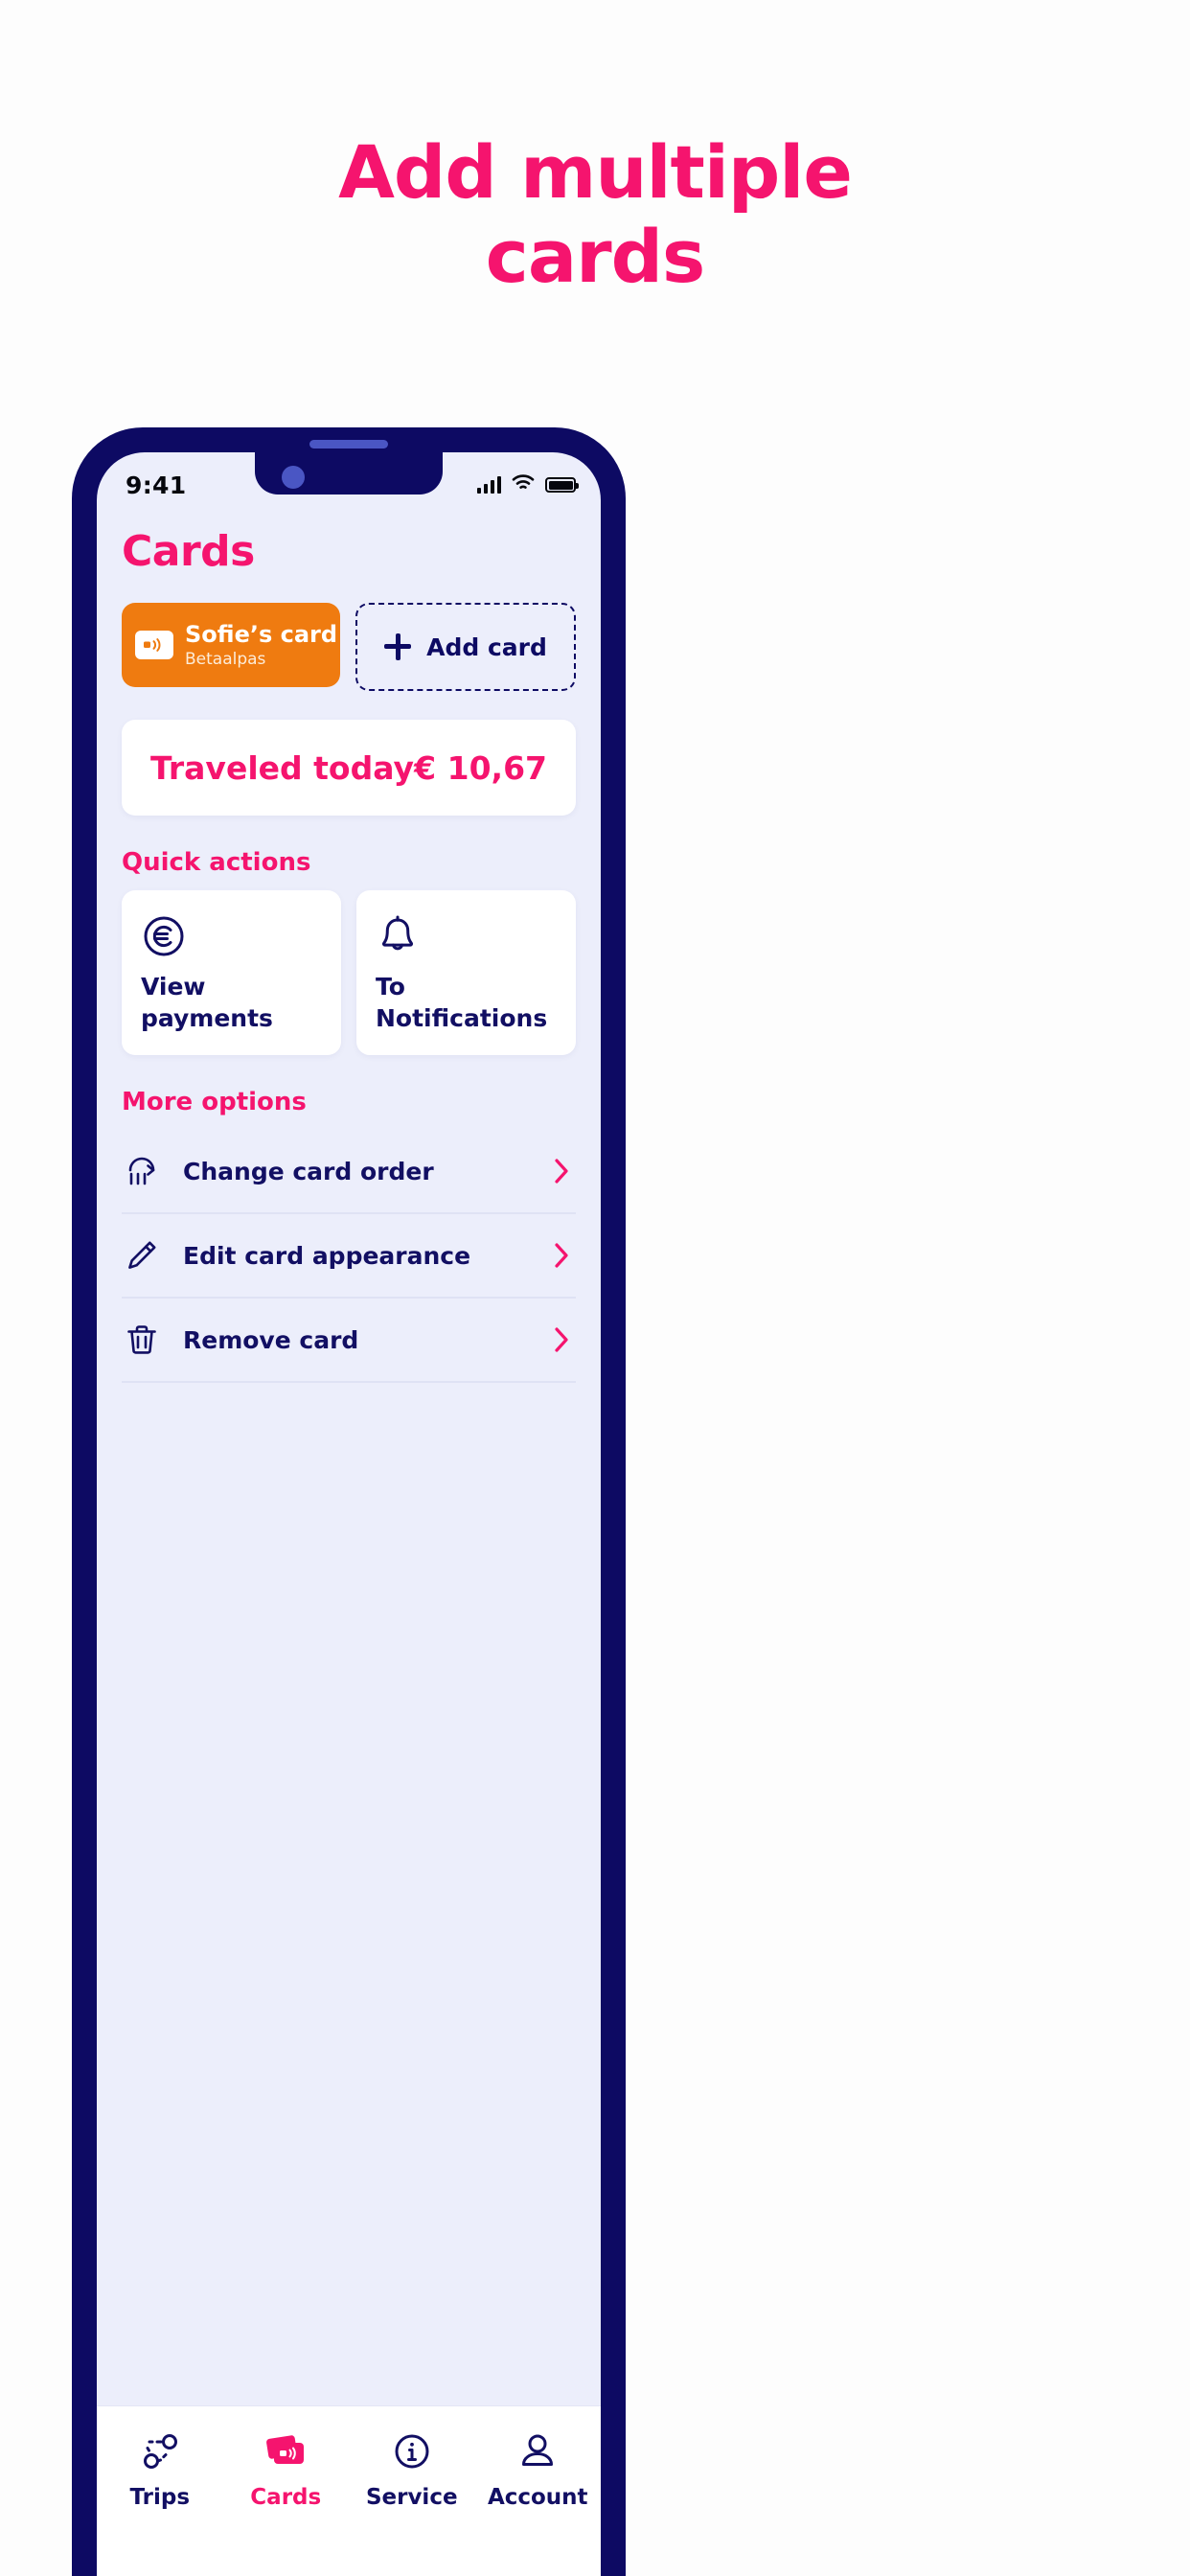  I want to click on add-card-button: Add card, so click(466, 647).